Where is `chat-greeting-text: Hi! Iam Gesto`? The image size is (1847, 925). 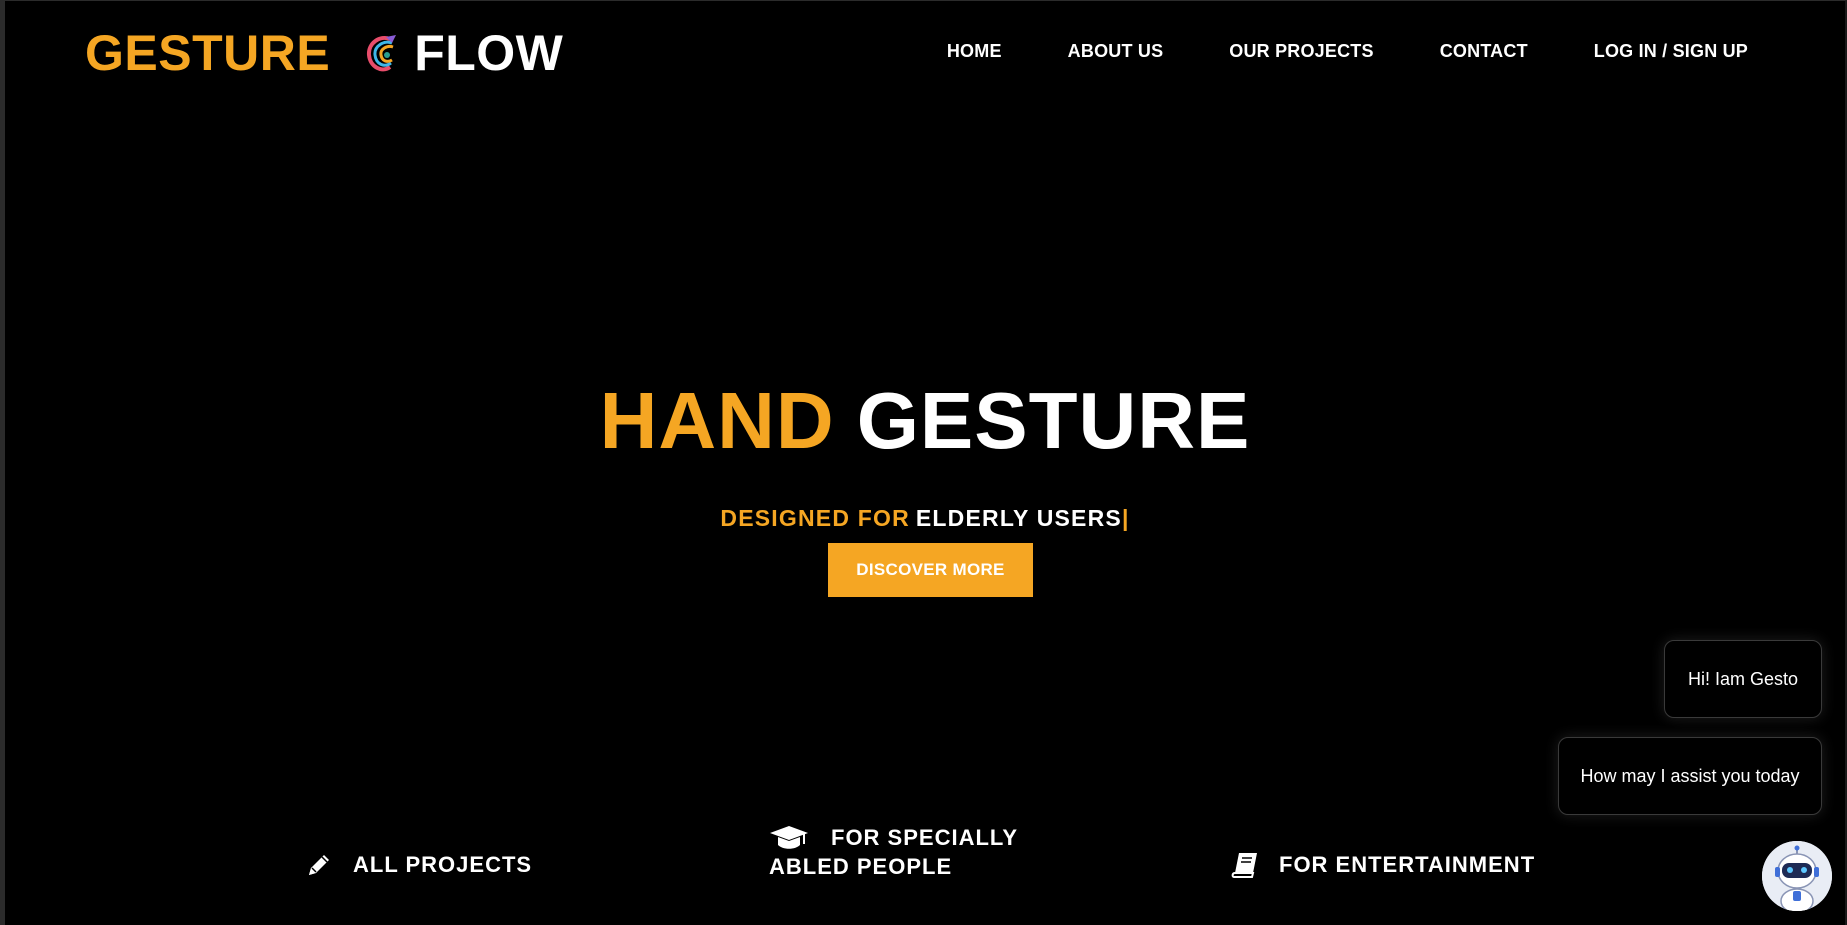
chat-greeting-text: Hi! Iam Gesto is located at coordinates (1743, 678).